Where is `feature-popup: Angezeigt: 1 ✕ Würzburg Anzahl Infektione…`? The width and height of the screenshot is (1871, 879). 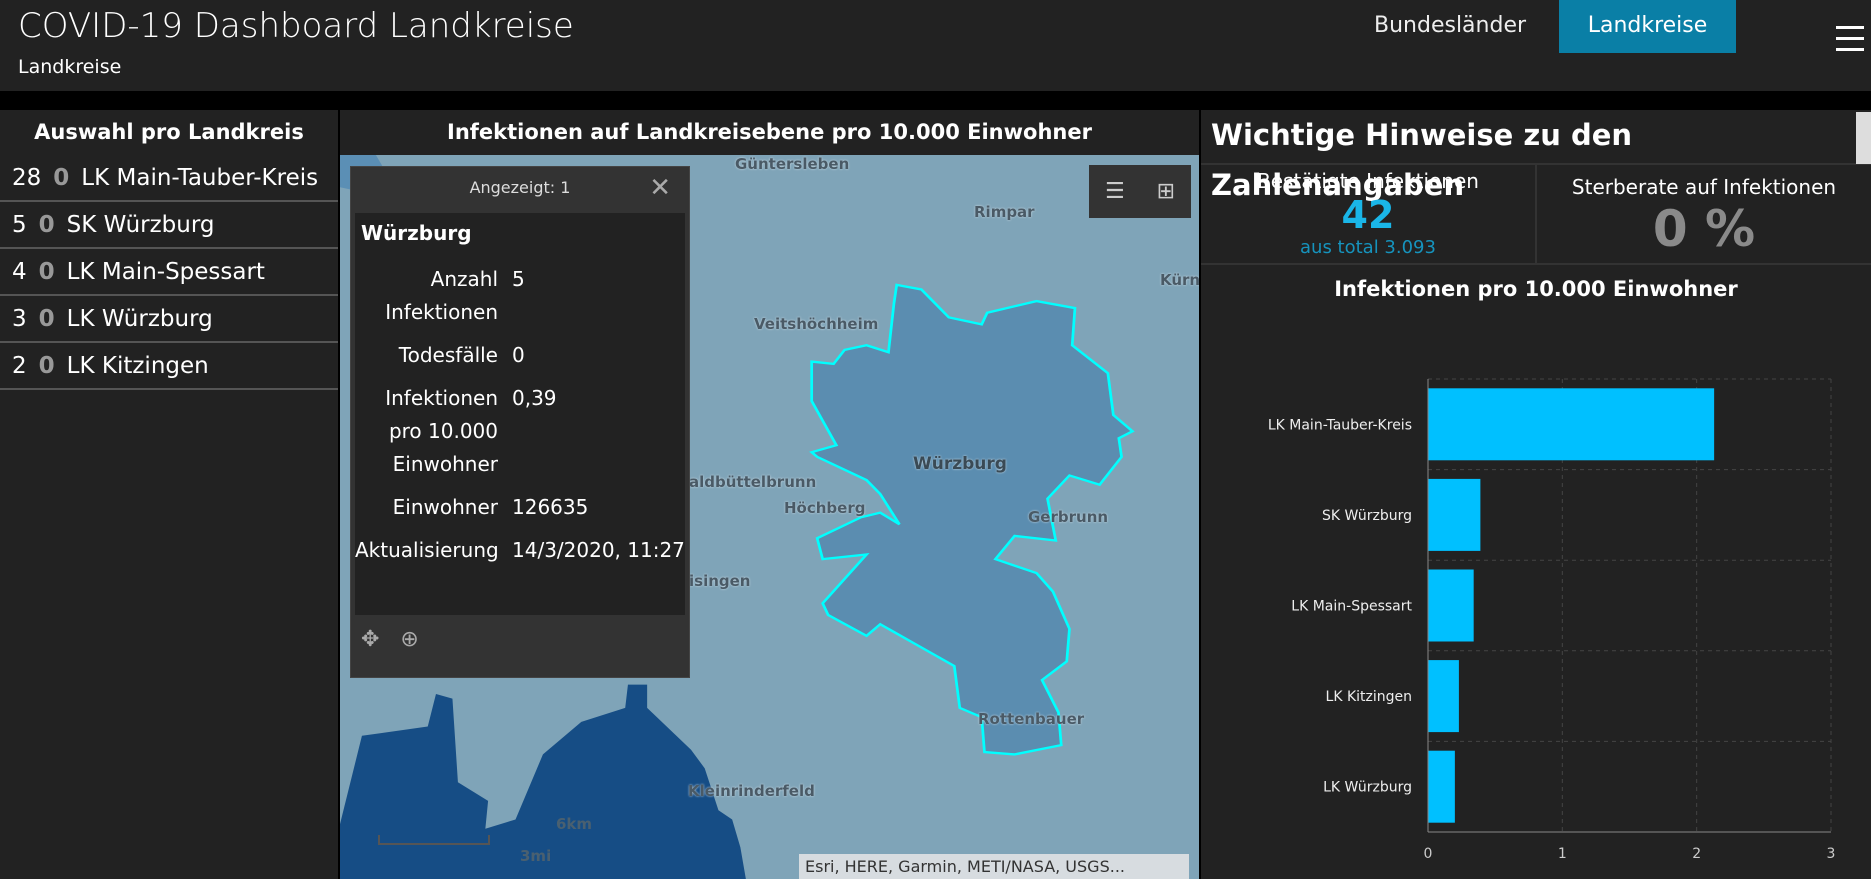 feature-popup: Angezeigt: 1 ✕ Würzburg Anzahl Infektione… is located at coordinates (520, 422).